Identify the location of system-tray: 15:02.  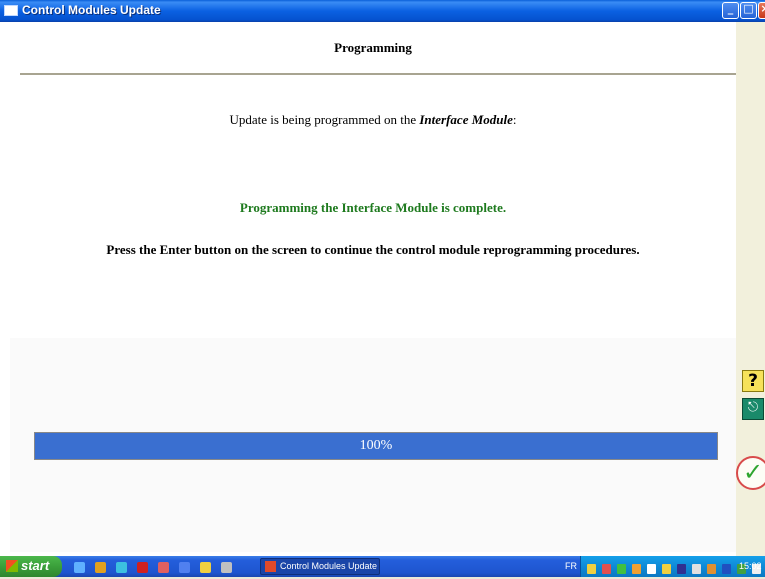
(672, 566).